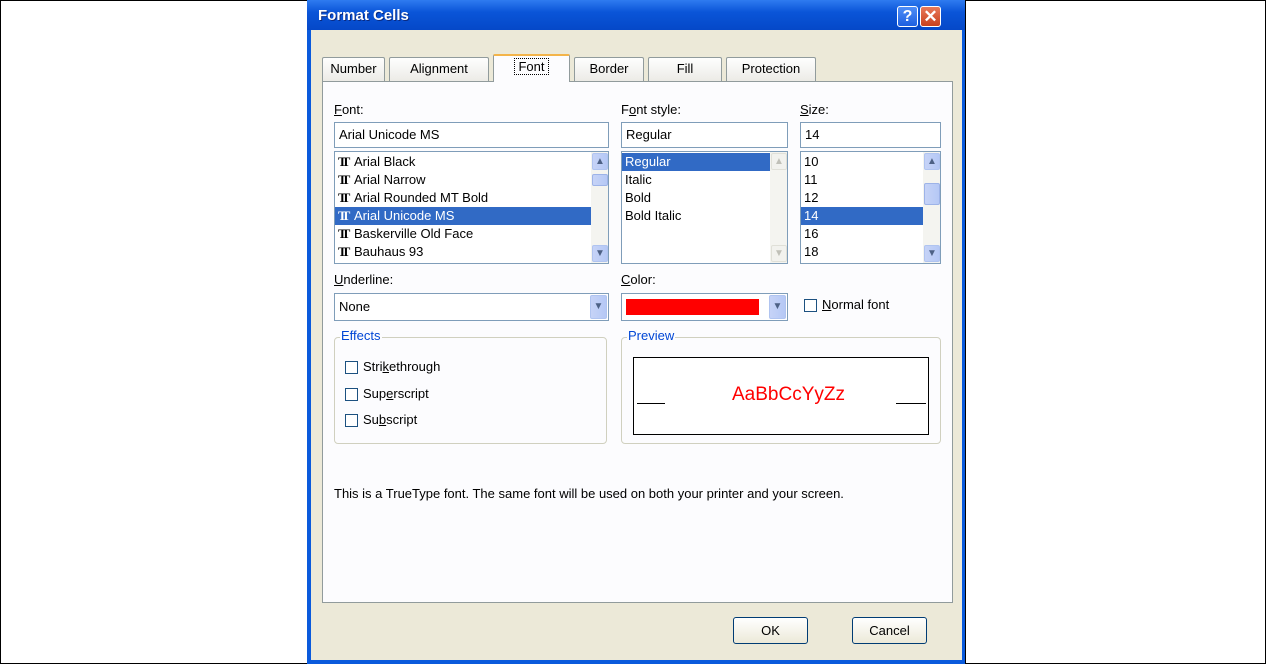 The width and height of the screenshot is (1266, 664). What do you see at coordinates (402, 419) in the screenshot?
I see `subscript-label-rest: script` at bounding box center [402, 419].